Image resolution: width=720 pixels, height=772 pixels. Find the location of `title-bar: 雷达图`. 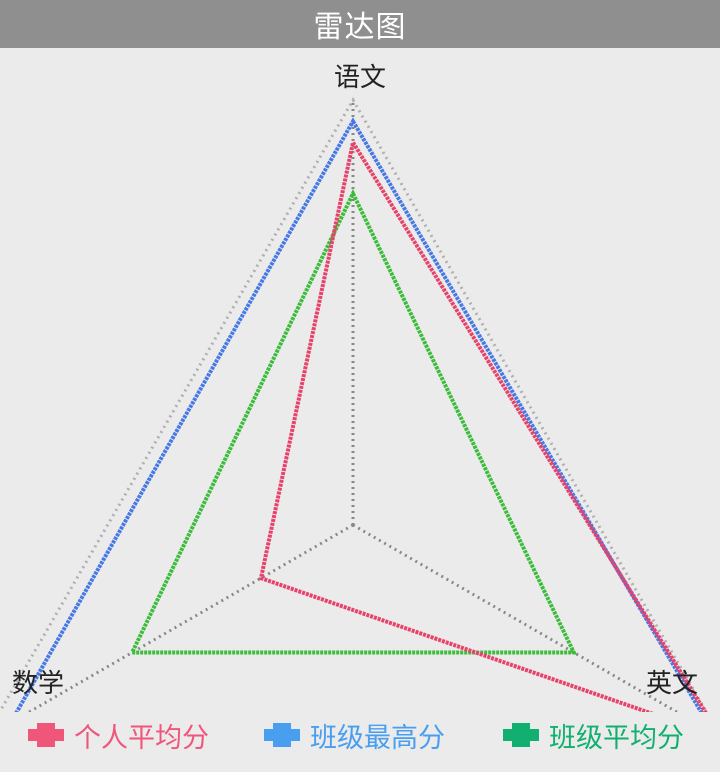

title-bar: 雷达图 is located at coordinates (360, 24).